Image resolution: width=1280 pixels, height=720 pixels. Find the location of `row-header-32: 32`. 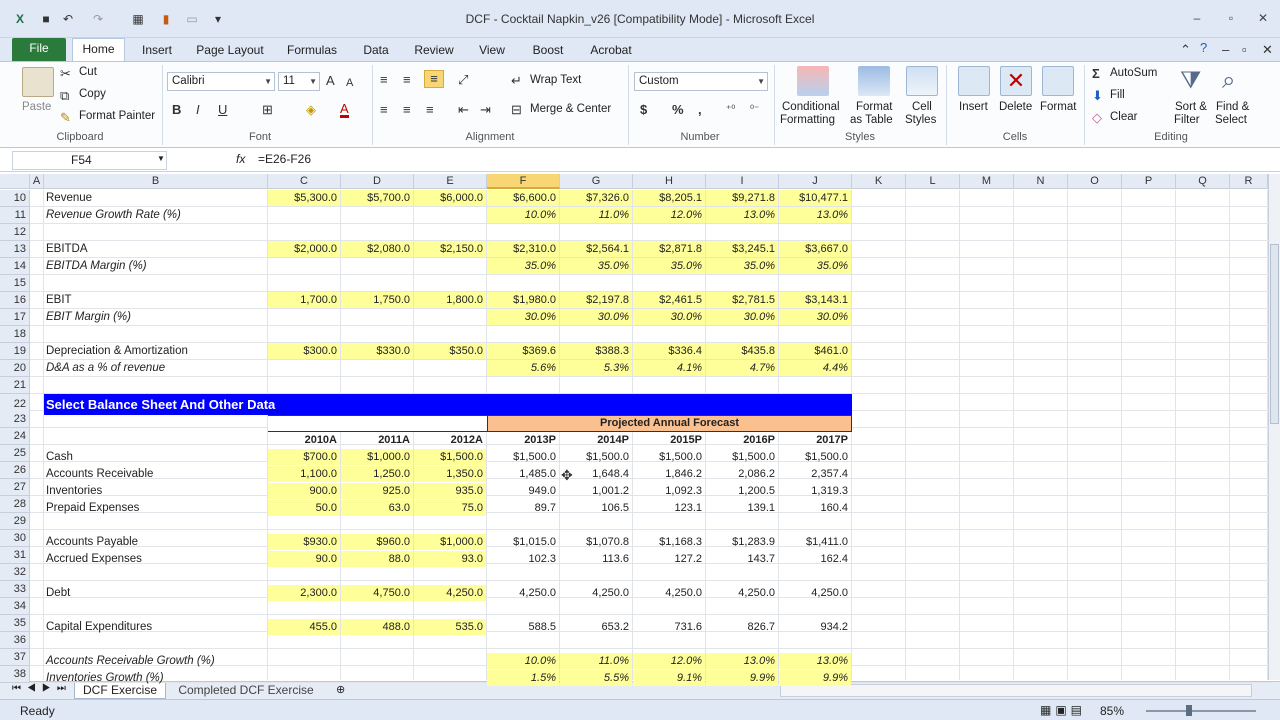

row-header-32: 32 is located at coordinates (15, 572).